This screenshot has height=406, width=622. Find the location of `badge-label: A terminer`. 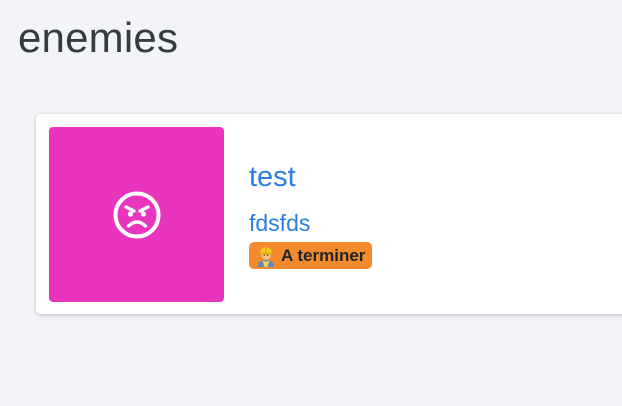

badge-label: A terminer is located at coordinates (323, 255).